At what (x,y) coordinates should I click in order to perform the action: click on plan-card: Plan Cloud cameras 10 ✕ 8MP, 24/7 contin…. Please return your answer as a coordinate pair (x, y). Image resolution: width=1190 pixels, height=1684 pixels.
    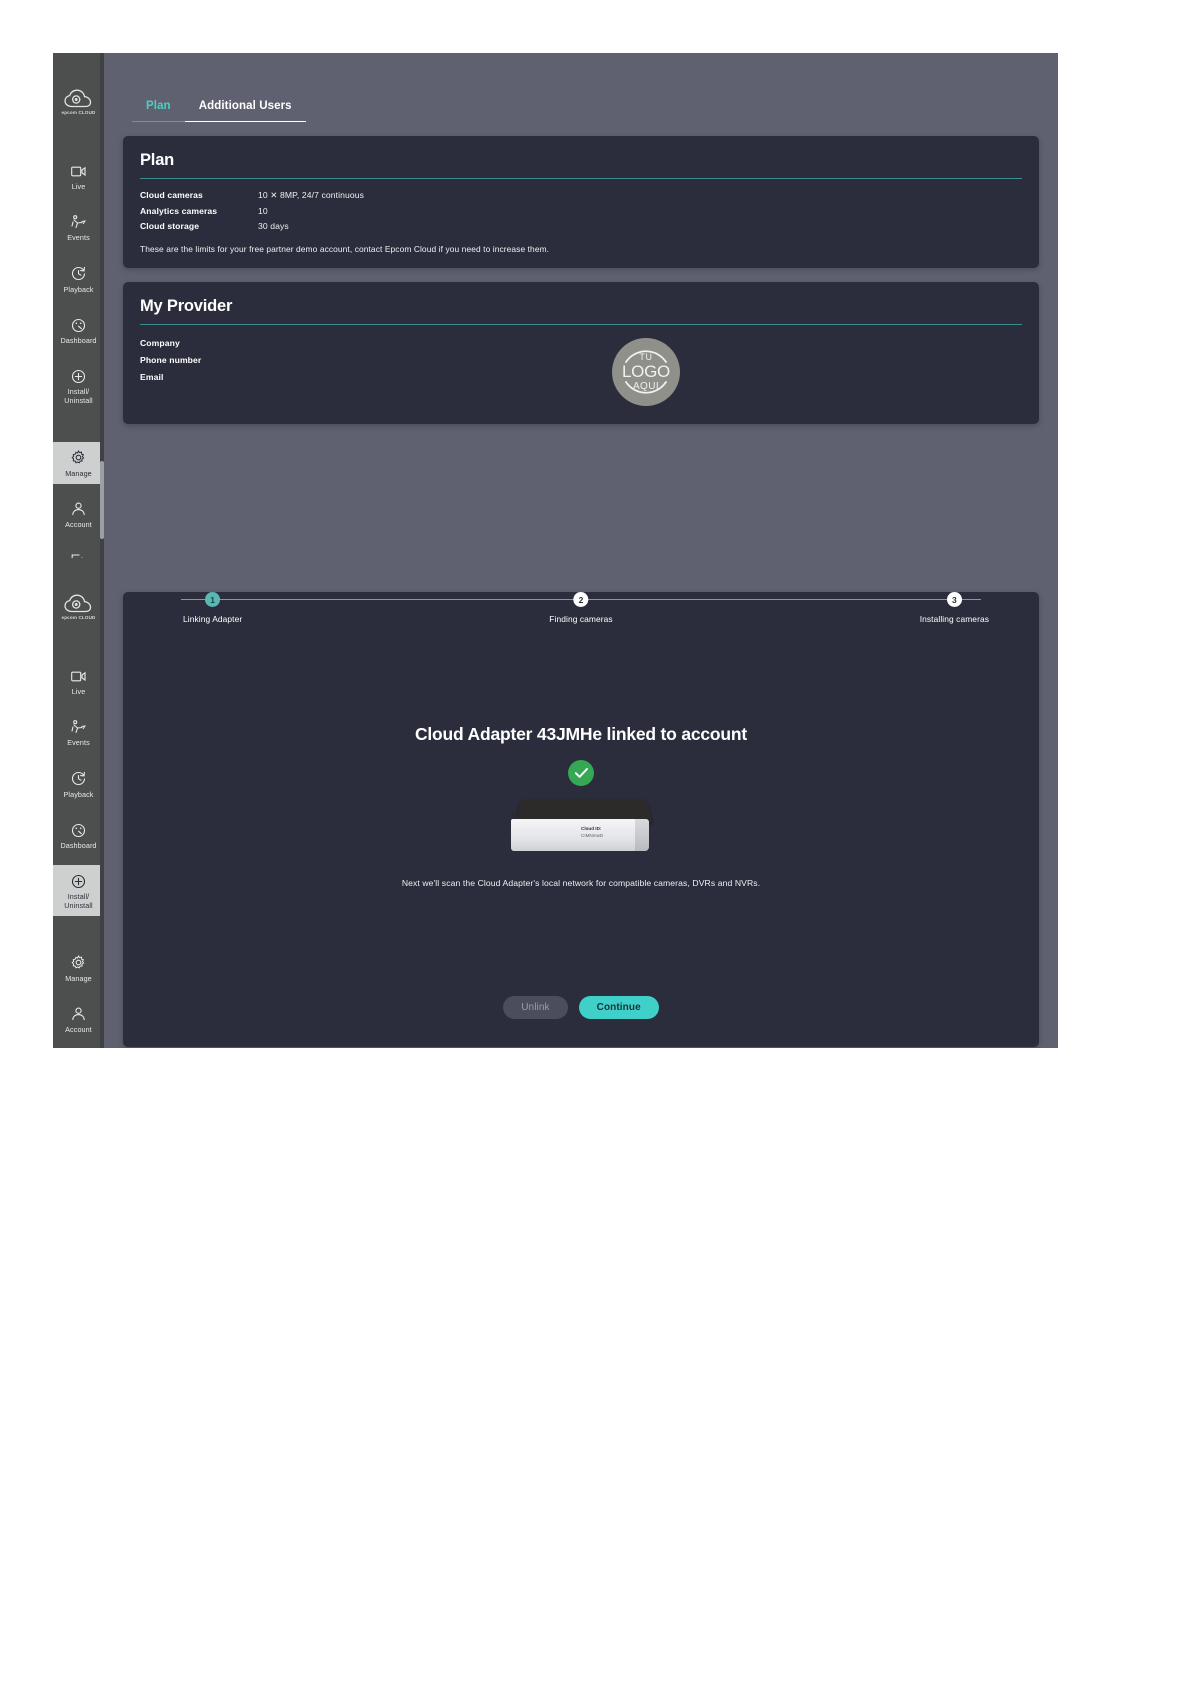
    Looking at the image, I should click on (581, 202).